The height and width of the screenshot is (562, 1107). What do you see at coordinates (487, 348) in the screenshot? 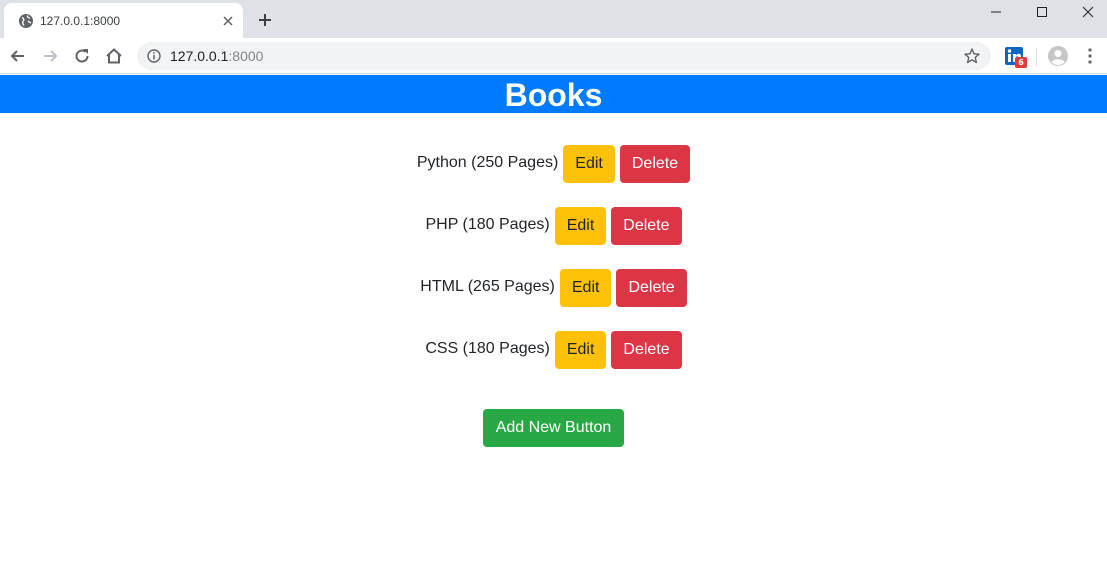
I see `book-title: CSS (180 Pages)` at bounding box center [487, 348].